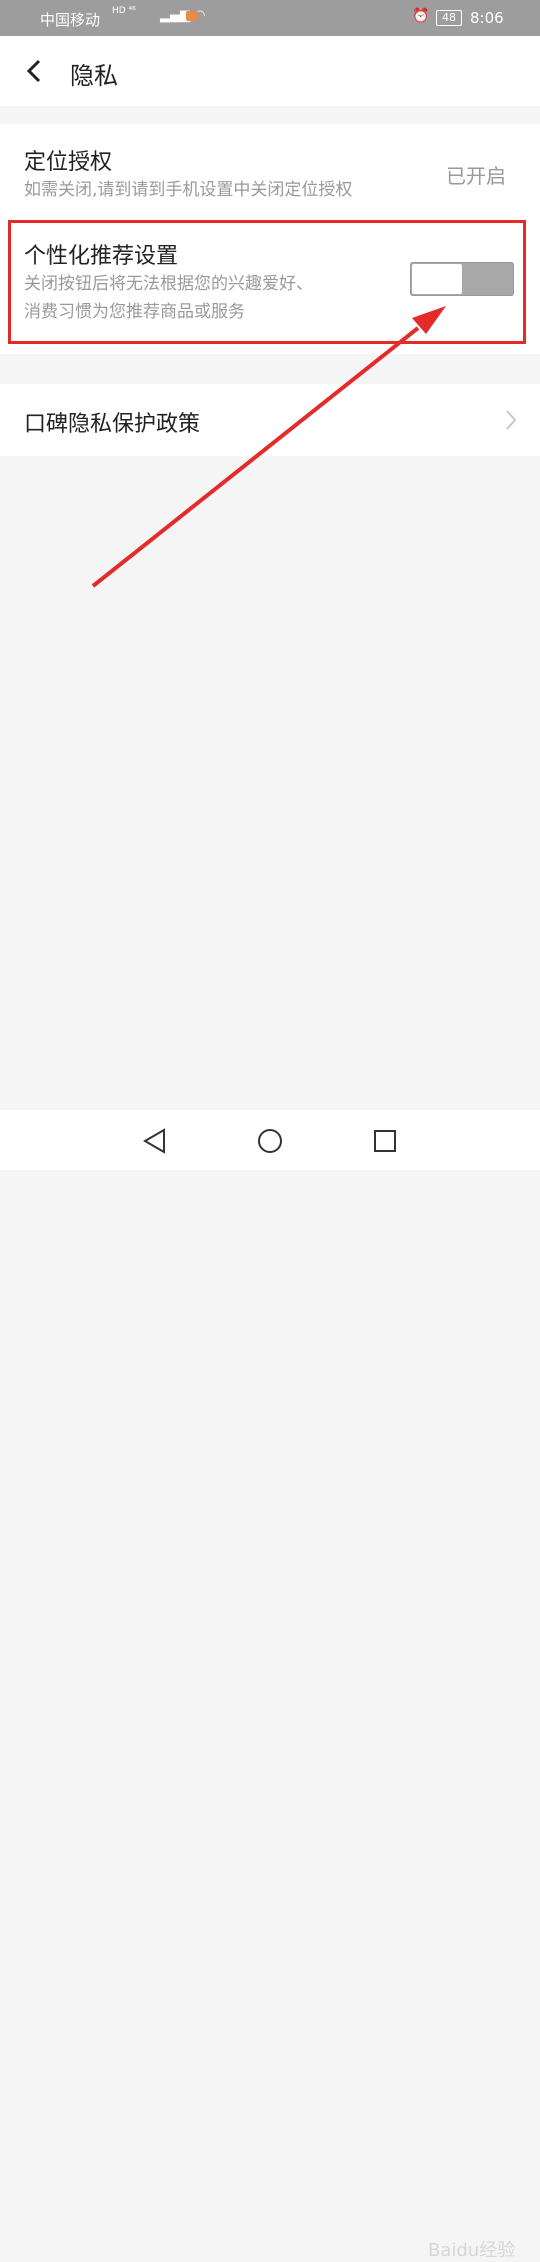  Describe the element at coordinates (68, 162) in the screenshot. I see `location-title: 定位授权` at that location.